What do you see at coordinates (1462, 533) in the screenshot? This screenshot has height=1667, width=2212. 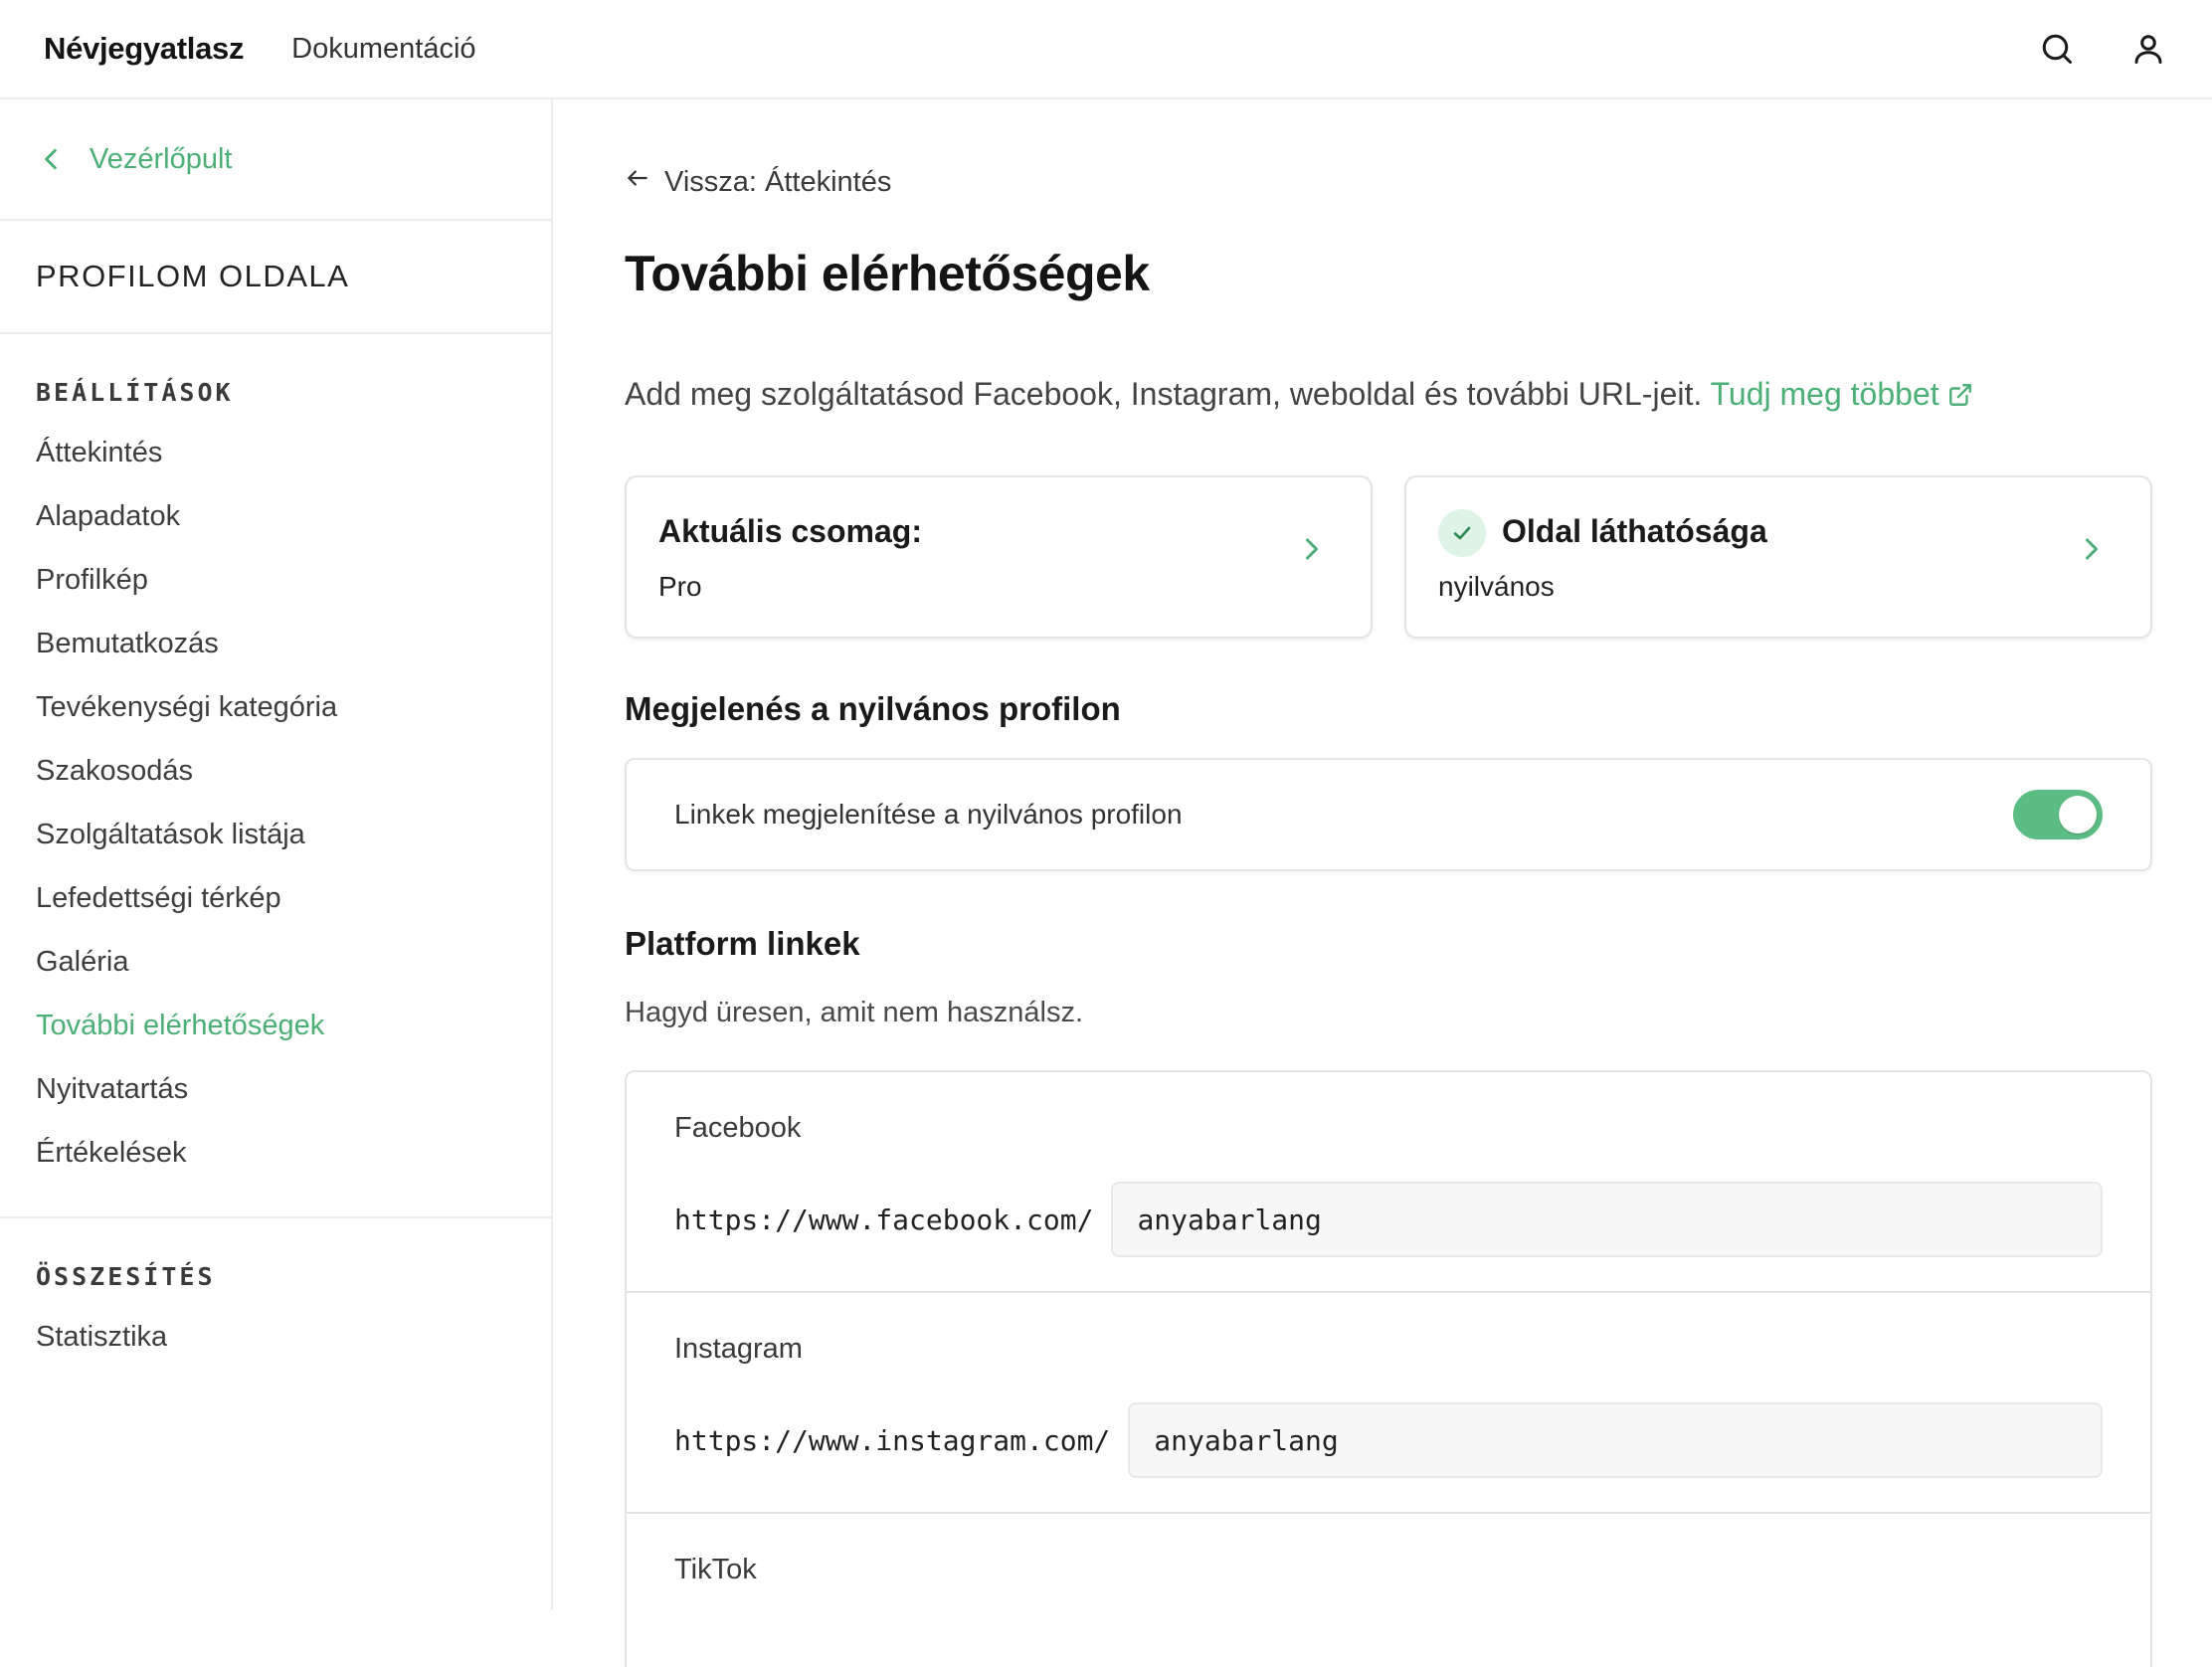 I see `check-icon` at bounding box center [1462, 533].